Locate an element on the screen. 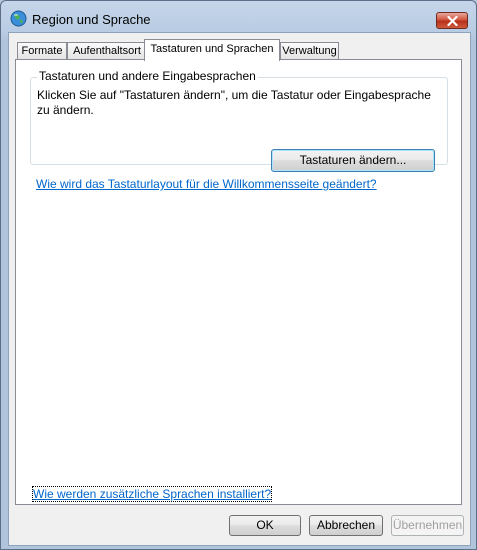 The height and width of the screenshot is (550, 477). tab-formate: Formate is located at coordinates (42, 51).